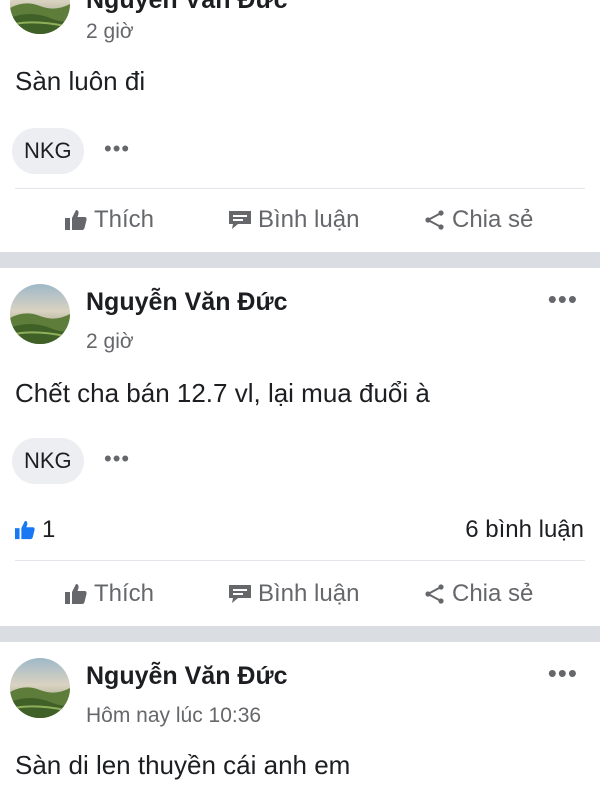 The image size is (600, 800). I want to click on post-content: Chết cha bán 12.7 vl, lại mua đuổi à, so click(222, 393).